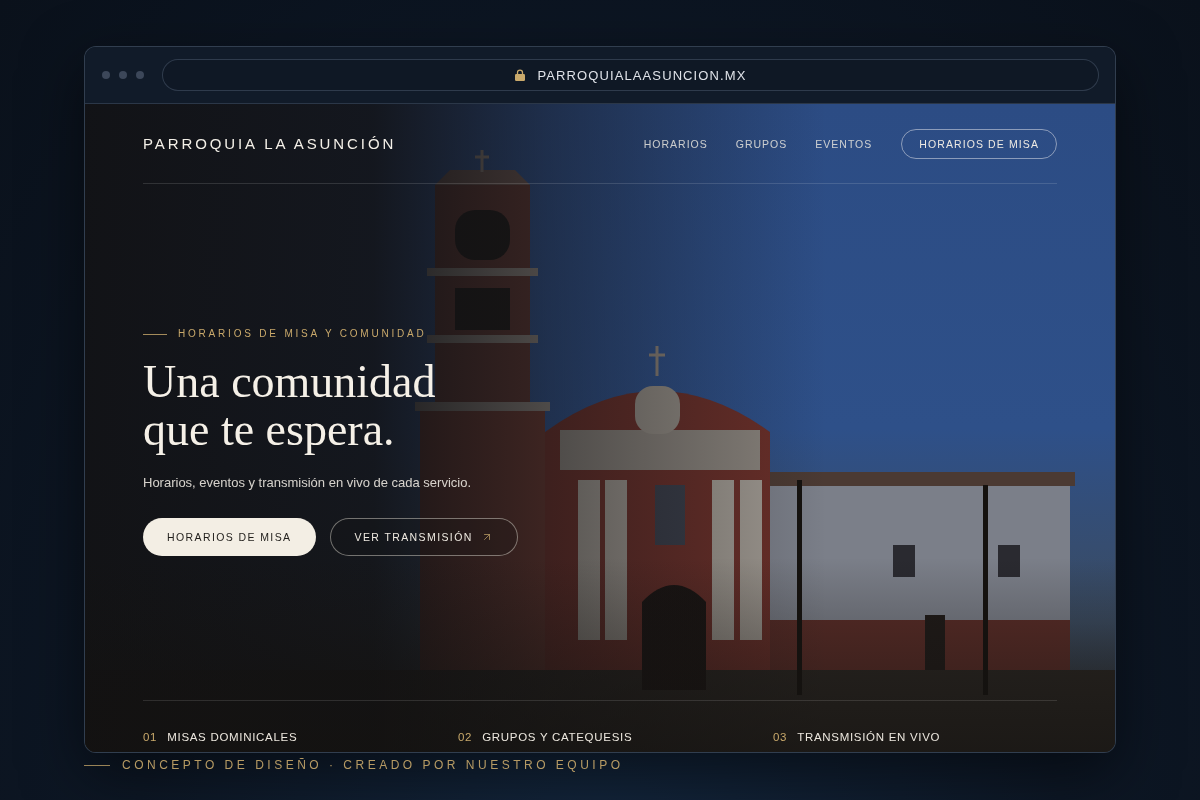 This screenshot has height=800, width=1200. Describe the element at coordinates (519, 75) in the screenshot. I see `lock-icon` at that location.